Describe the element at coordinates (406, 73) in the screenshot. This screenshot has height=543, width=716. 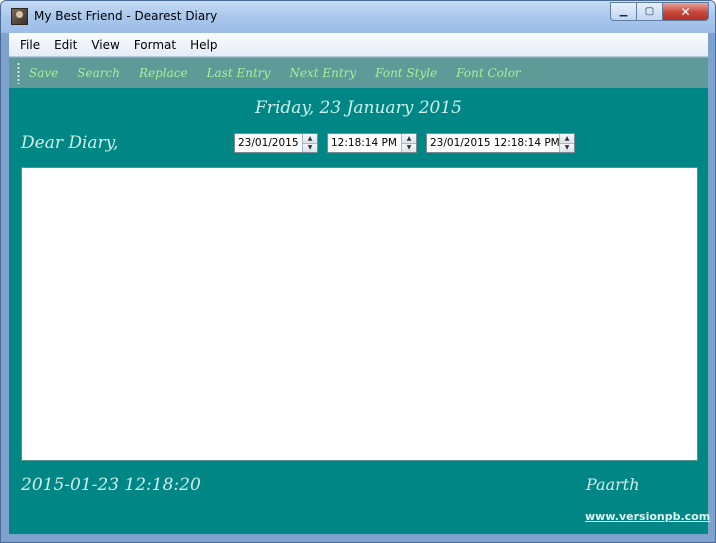
I see `font-style-button: Font Style` at that location.